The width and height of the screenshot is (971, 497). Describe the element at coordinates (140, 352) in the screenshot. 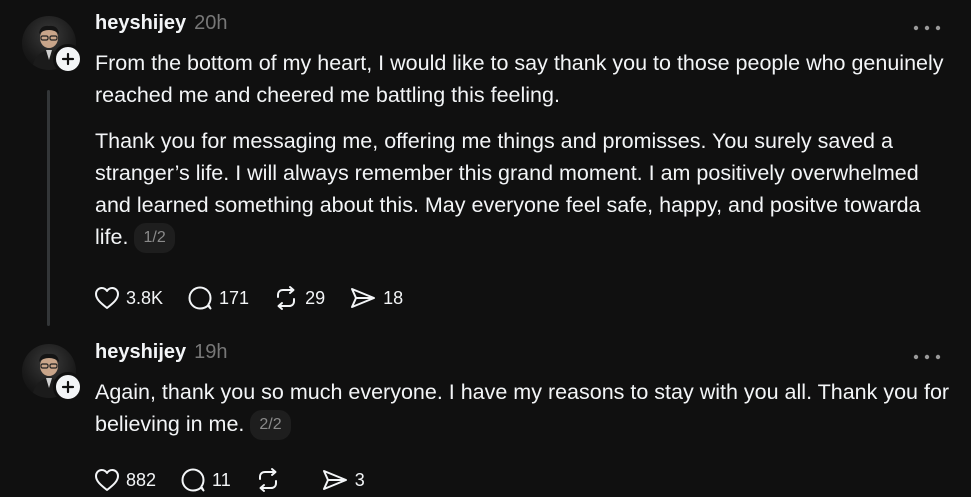

I see `username: heyshijey` at that location.